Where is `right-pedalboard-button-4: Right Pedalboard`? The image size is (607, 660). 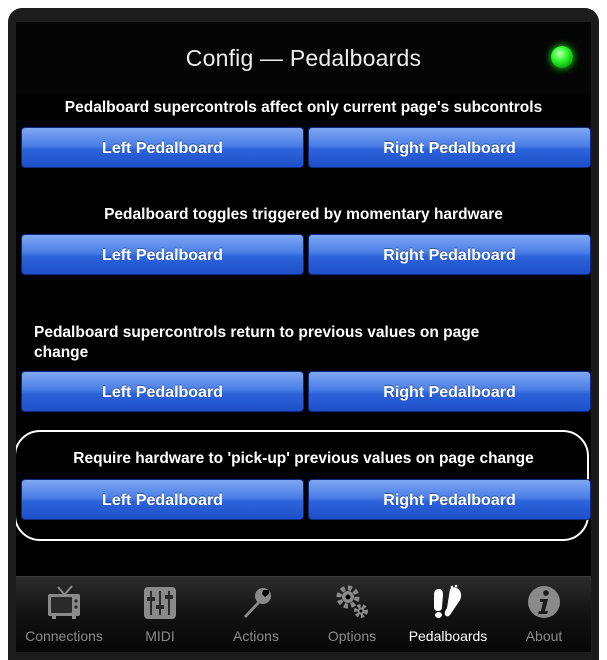
right-pedalboard-button-4: Right Pedalboard is located at coordinates (449, 499).